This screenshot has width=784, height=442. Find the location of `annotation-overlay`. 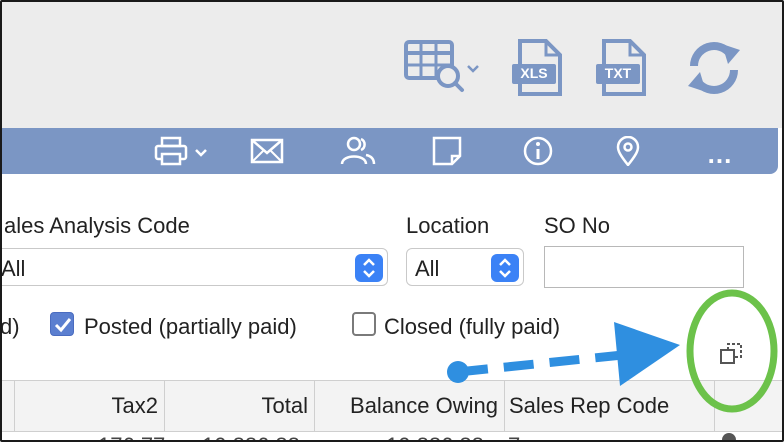

annotation-overlay is located at coordinates (612, 351).